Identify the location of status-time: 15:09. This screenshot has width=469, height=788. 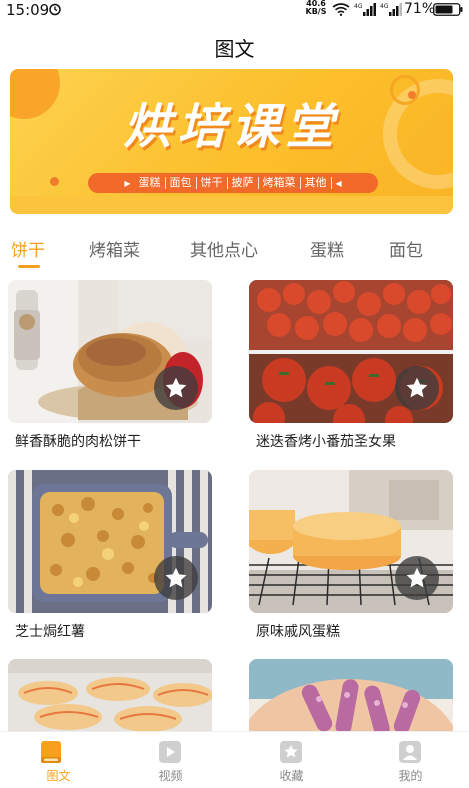
(28, 10).